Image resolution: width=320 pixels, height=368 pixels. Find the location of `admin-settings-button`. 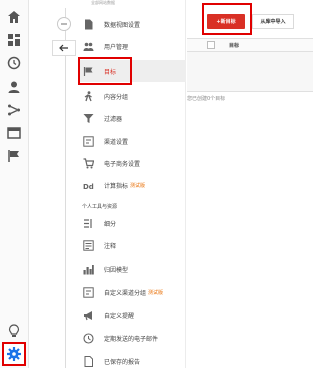

admin-settings-button is located at coordinates (14, 354).